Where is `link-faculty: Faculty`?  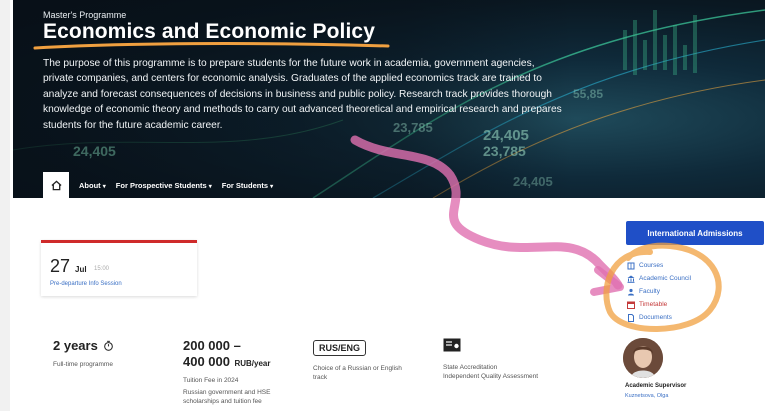
link-faculty: Faculty is located at coordinates (658, 291).